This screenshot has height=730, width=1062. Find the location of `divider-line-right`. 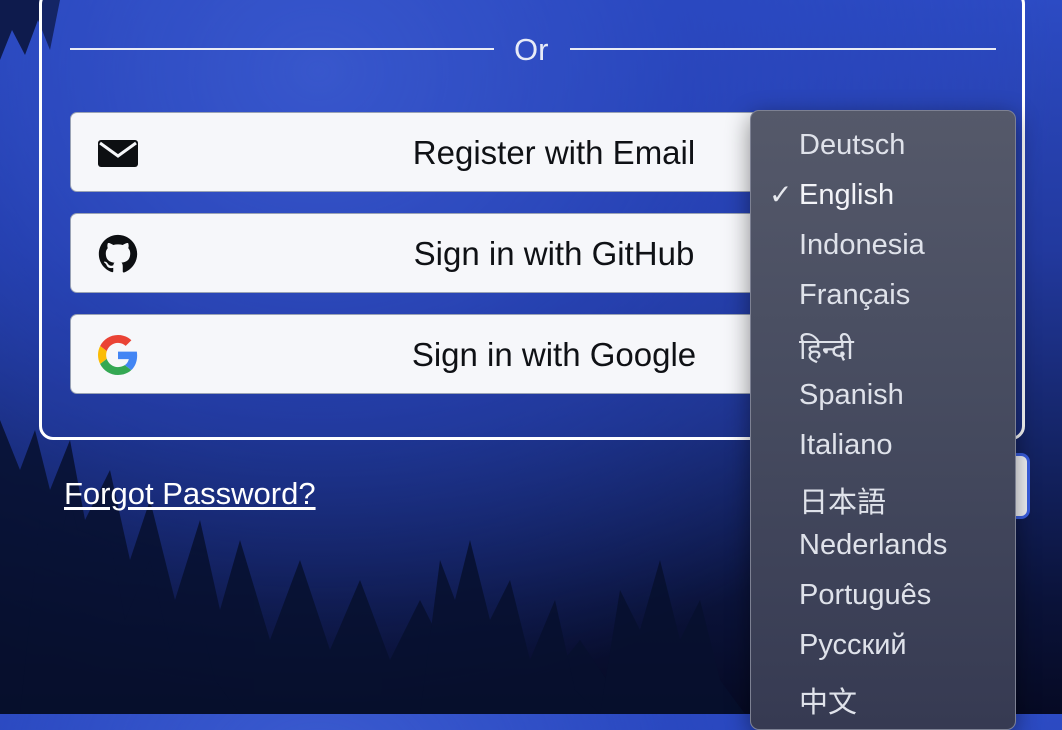

divider-line-right is located at coordinates (783, 49).